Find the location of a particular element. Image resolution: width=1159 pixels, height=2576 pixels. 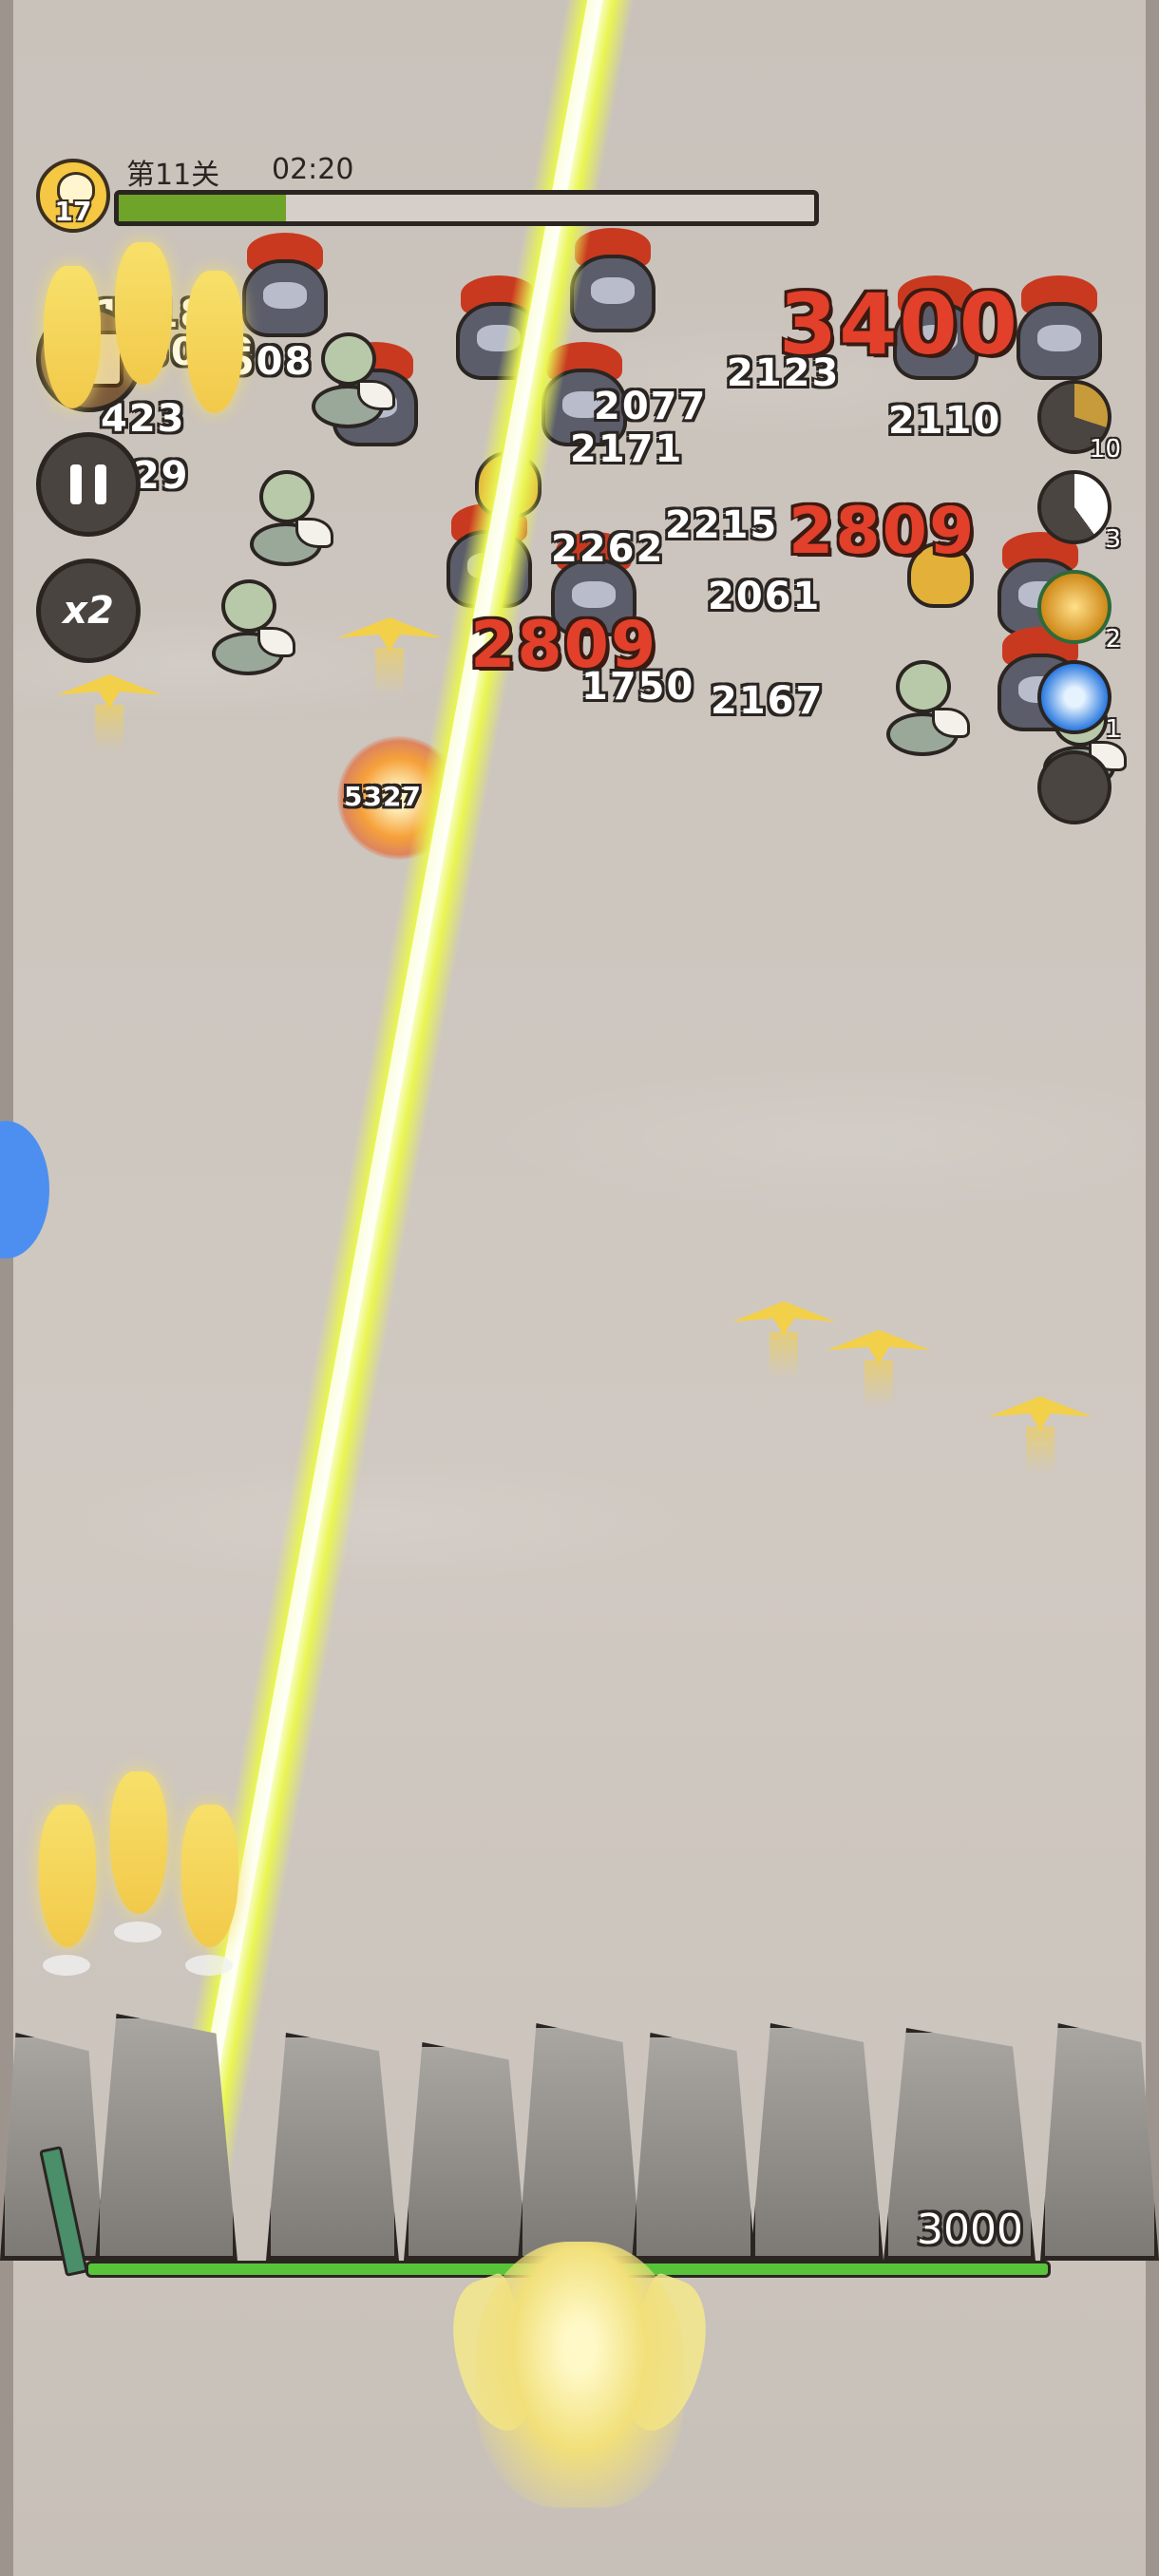

skill-count: 3 is located at coordinates (1113, 539).